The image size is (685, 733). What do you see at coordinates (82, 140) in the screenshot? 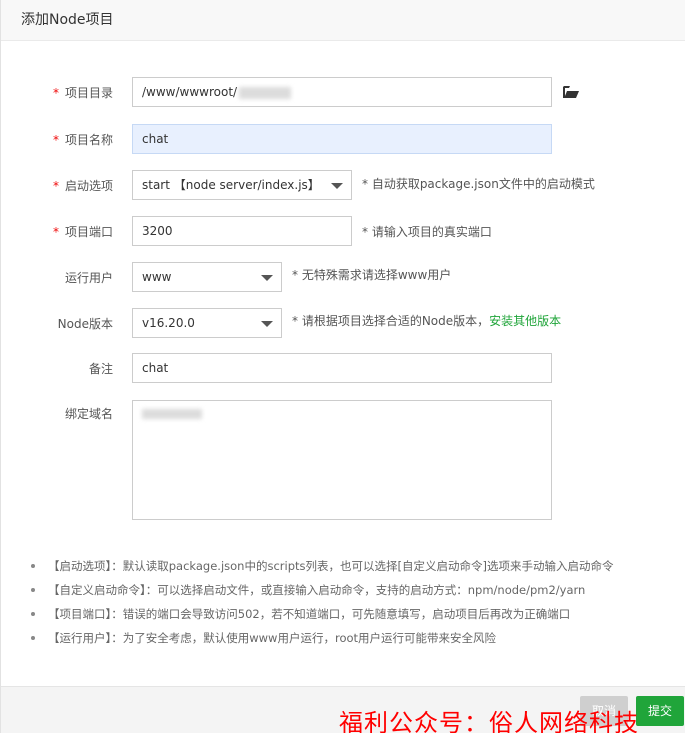
I see `project-name-label: * 项目名称` at bounding box center [82, 140].